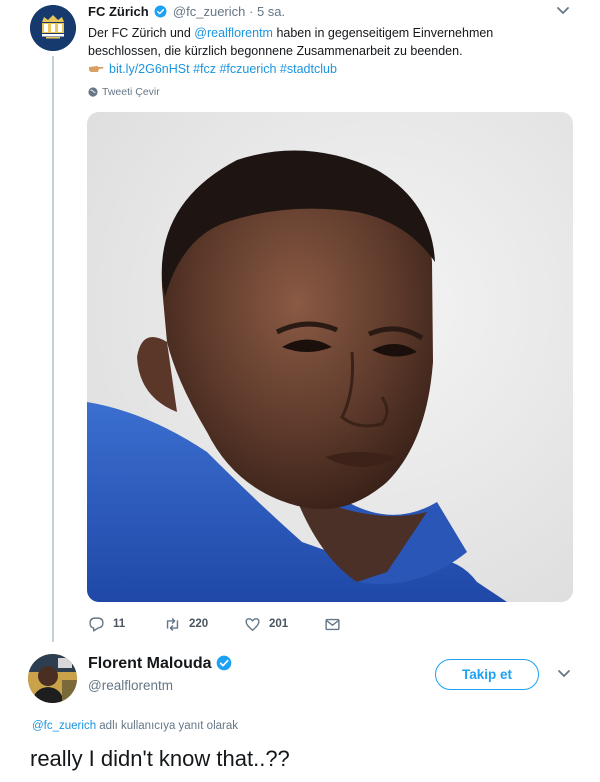  I want to click on retweet-icon, so click(172, 624).